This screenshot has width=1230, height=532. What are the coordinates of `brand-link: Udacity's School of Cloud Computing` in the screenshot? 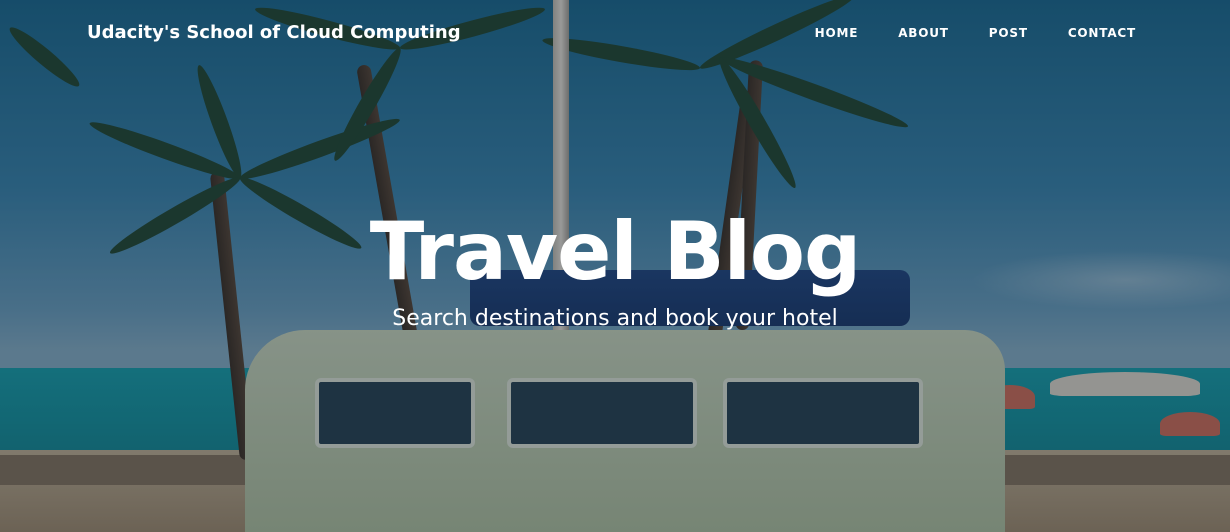 It's located at (274, 32).